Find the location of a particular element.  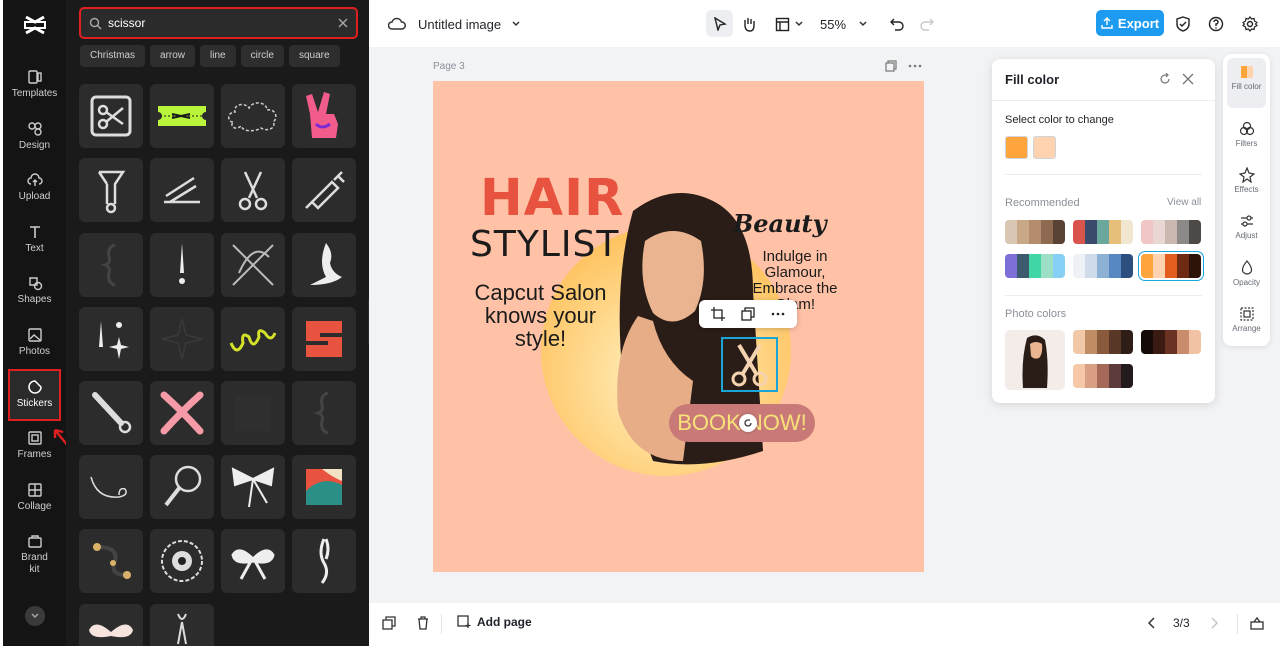

cloud-save-button is located at coordinates (397, 24).